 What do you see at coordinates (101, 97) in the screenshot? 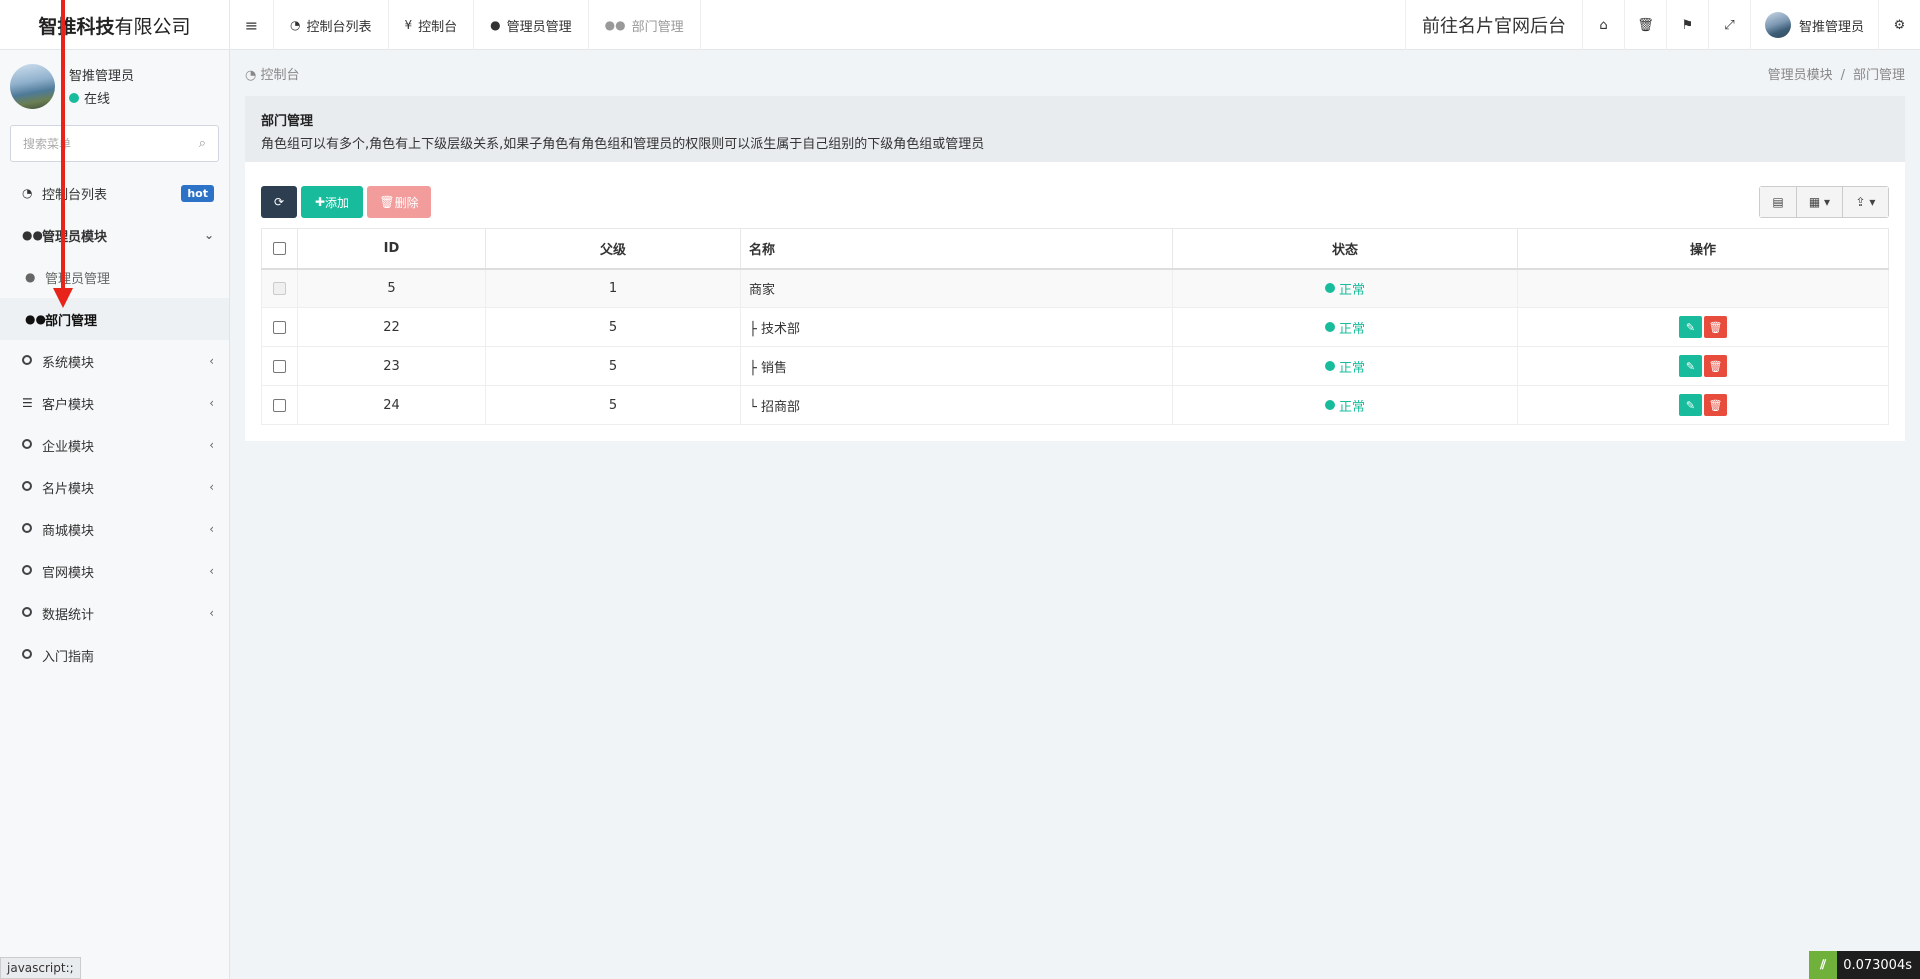
I see `user-status: 在线` at bounding box center [101, 97].